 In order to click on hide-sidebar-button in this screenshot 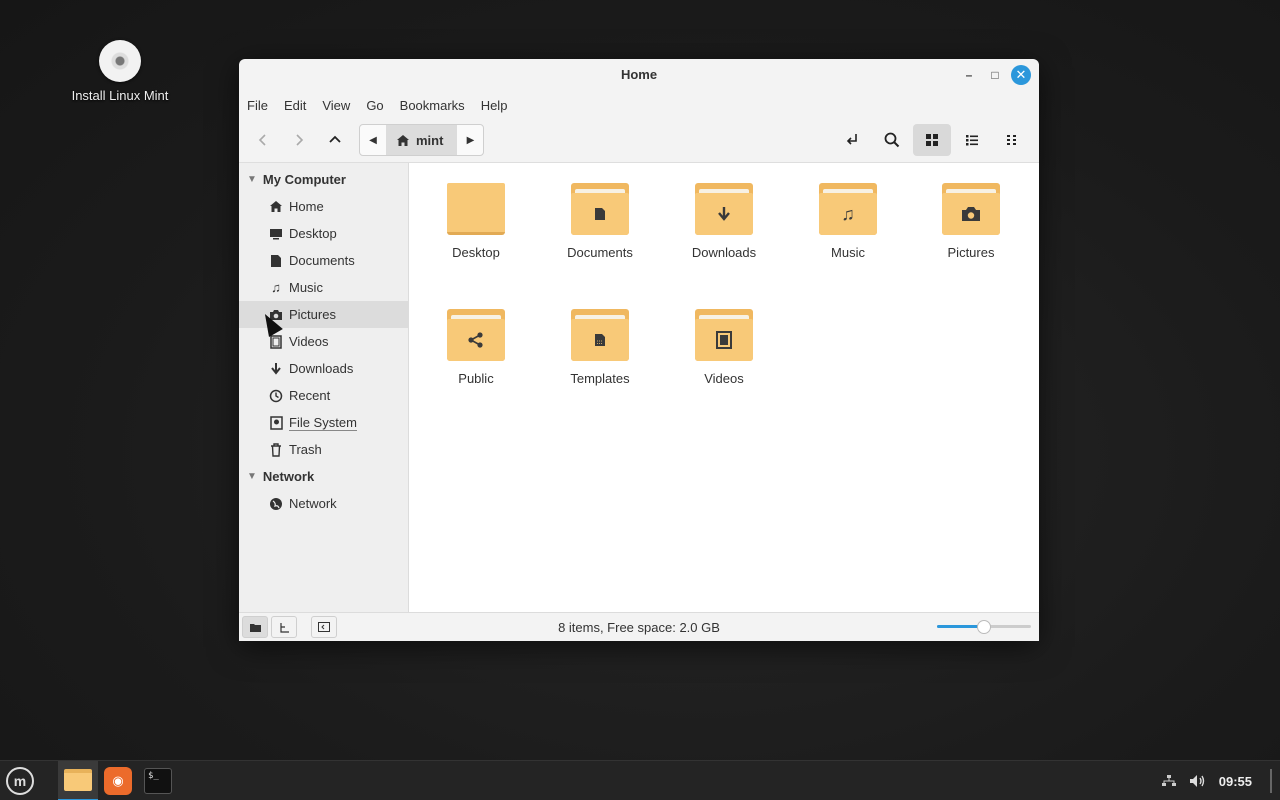, I will do `click(324, 627)`.